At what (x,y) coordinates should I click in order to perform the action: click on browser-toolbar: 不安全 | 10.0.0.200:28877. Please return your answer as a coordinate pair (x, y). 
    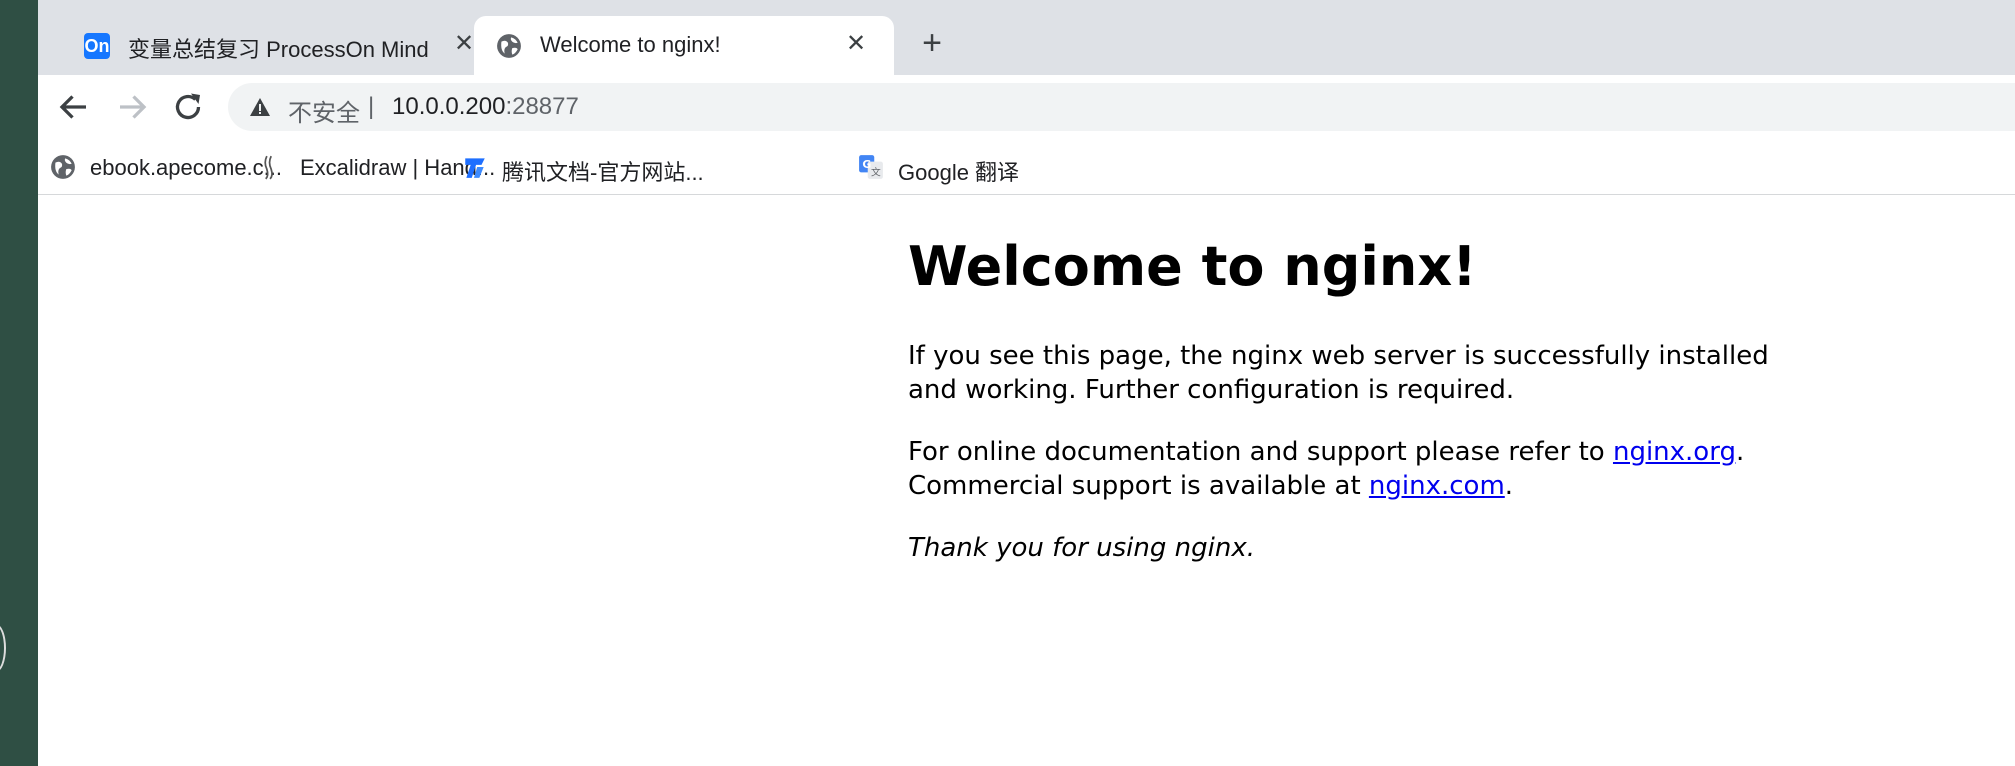
    Looking at the image, I should click on (1026, 107).